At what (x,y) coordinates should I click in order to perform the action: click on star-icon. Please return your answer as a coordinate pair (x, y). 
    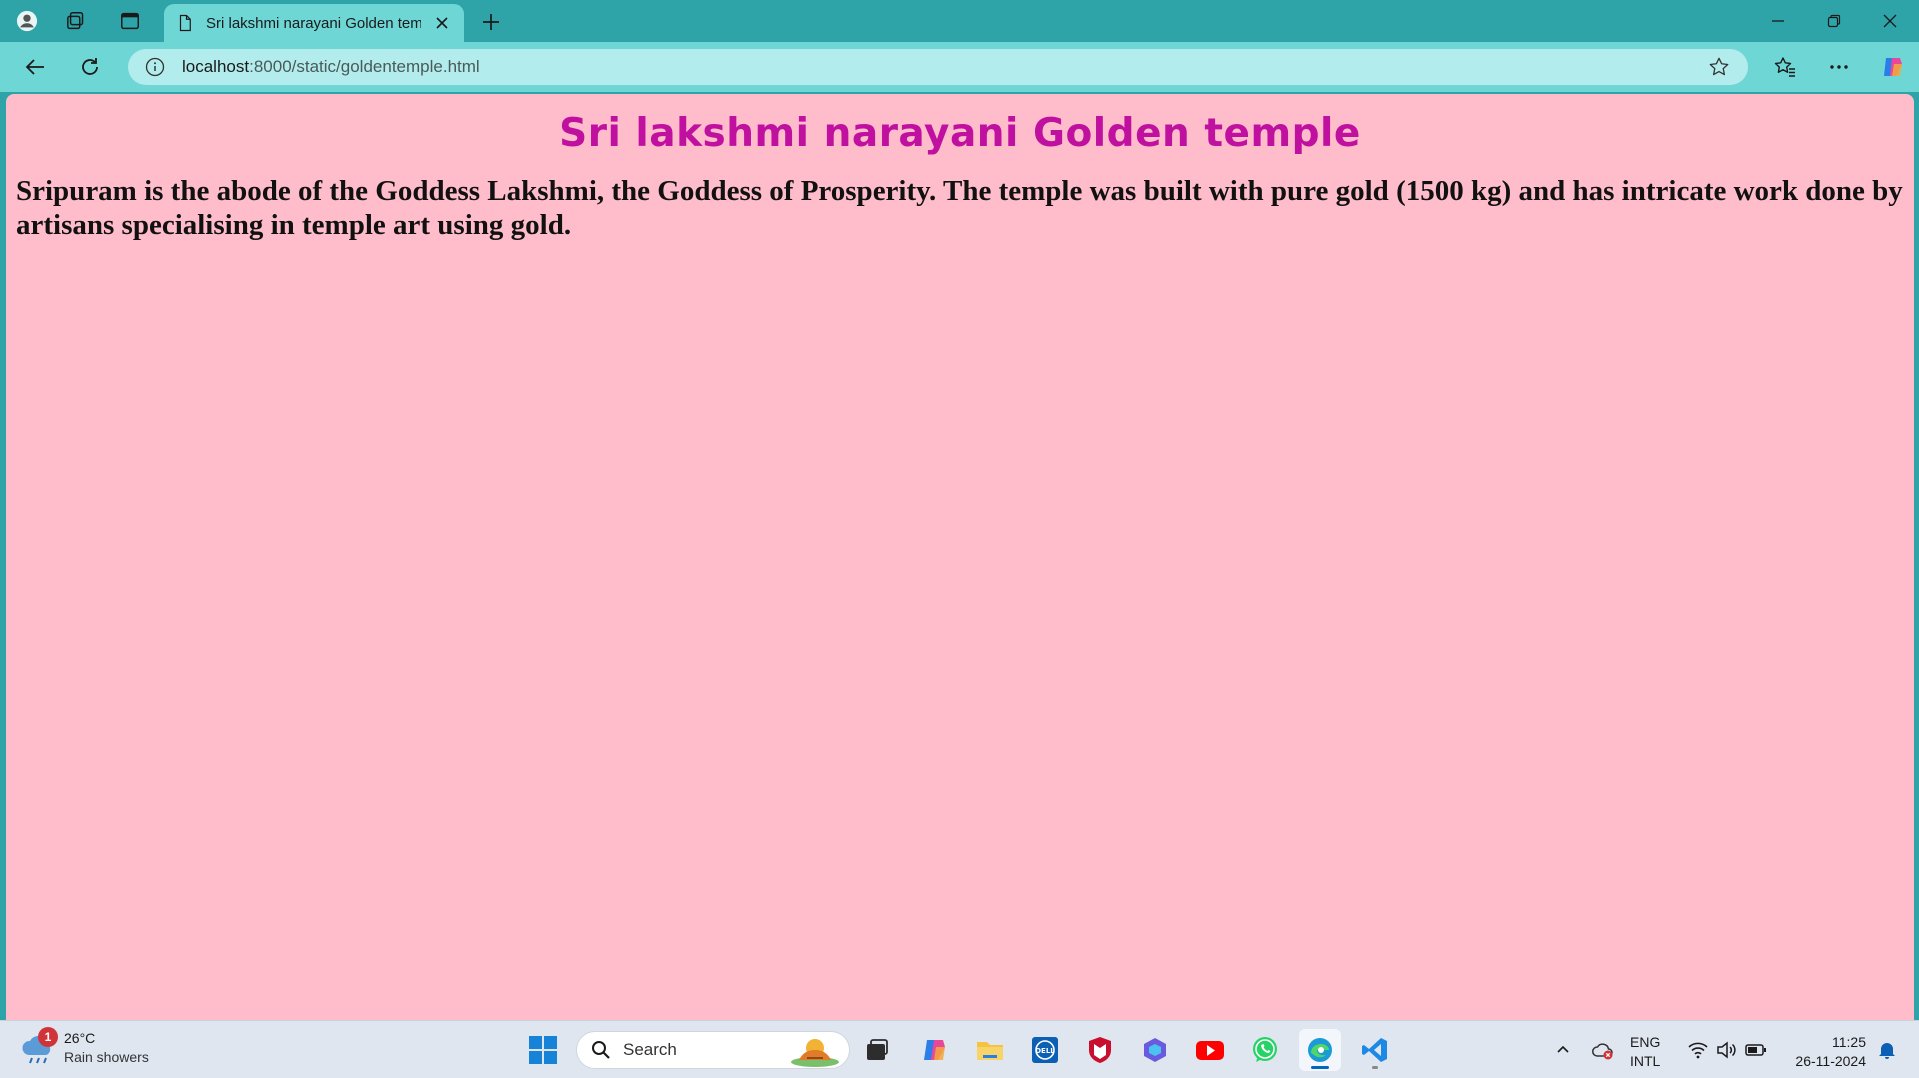
    Looking at the image, I should click on (1719, 66).